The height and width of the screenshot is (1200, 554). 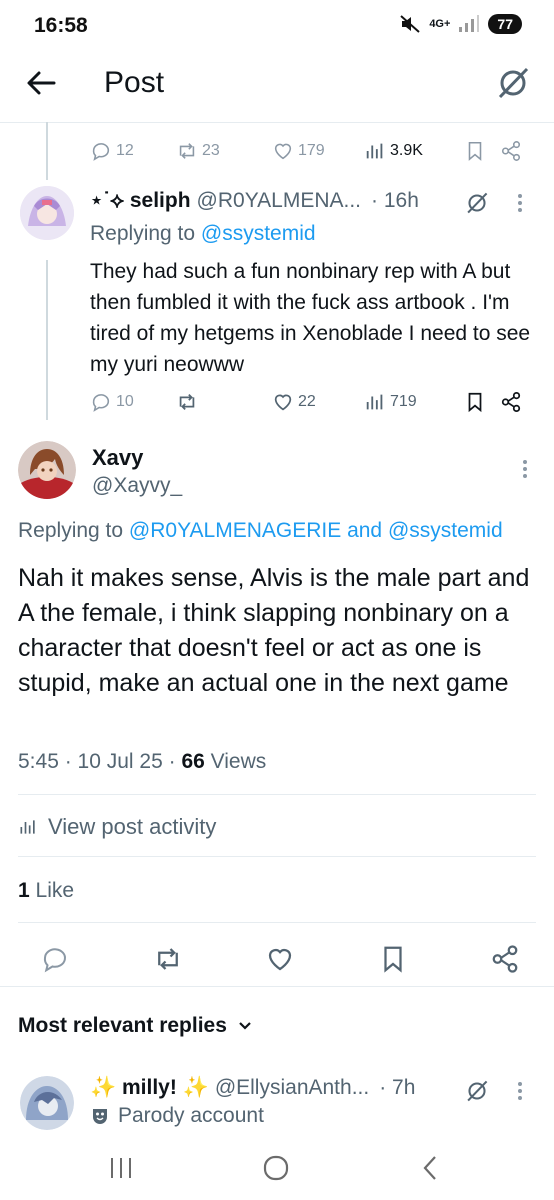 I want to click on like-button: 22, so click(x=318, y=402).